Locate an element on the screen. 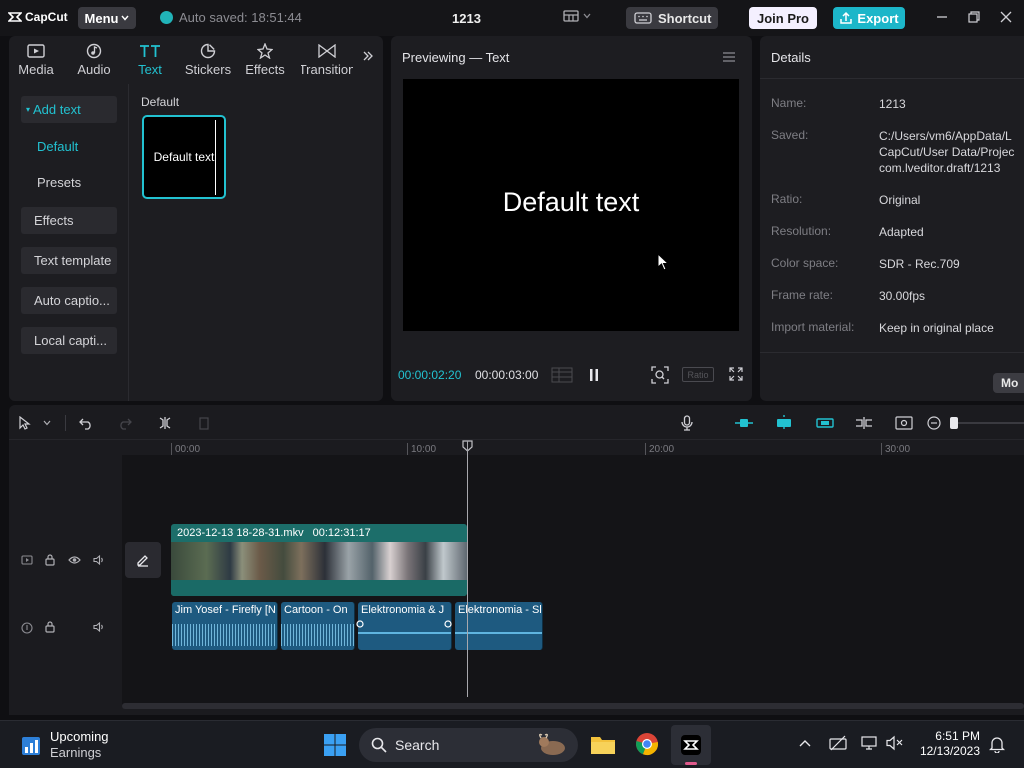  clip-duration: 00:12:31:17 is located at coordinates (341, 533).